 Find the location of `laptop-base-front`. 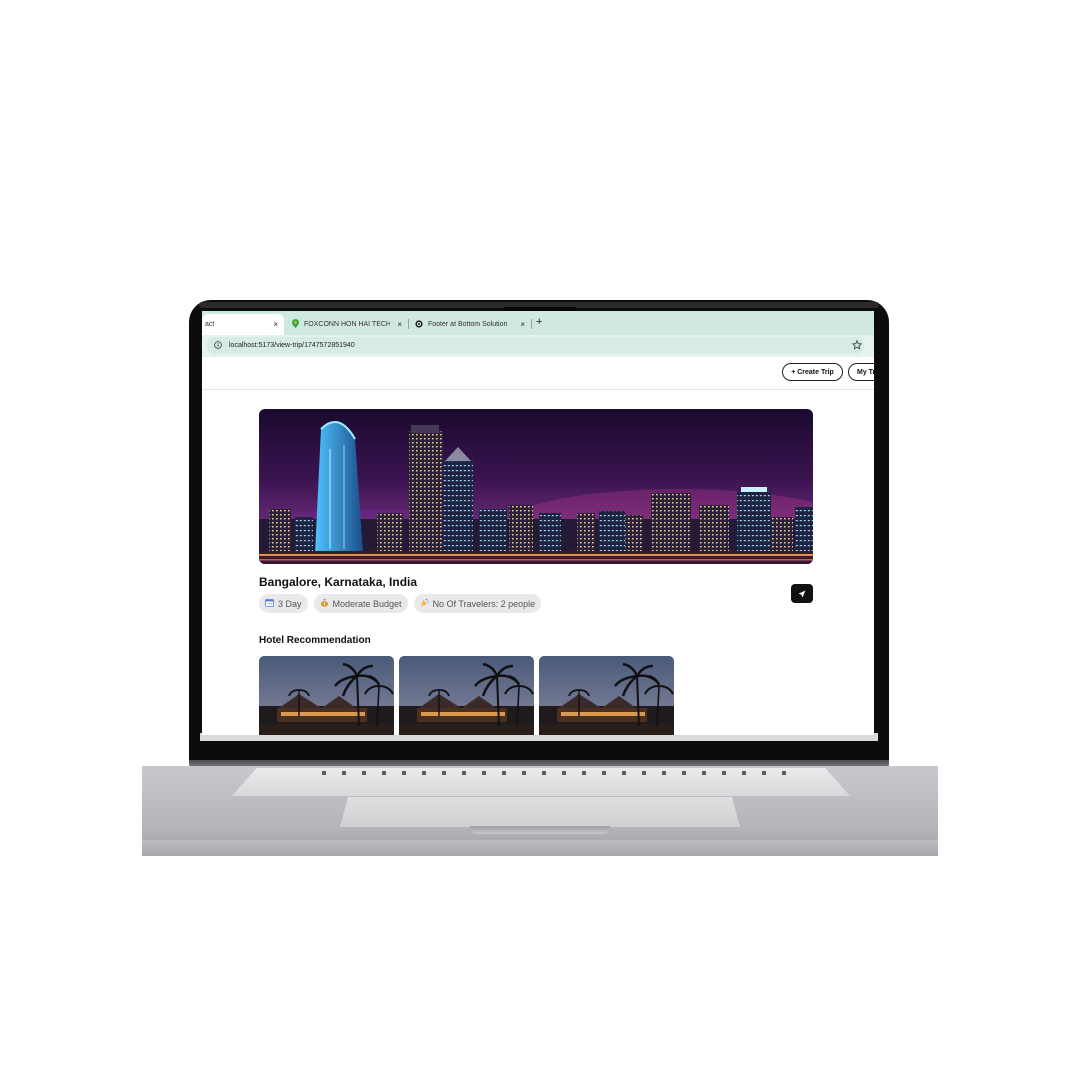

laptop-base-front is located at coordinates (540, 848).